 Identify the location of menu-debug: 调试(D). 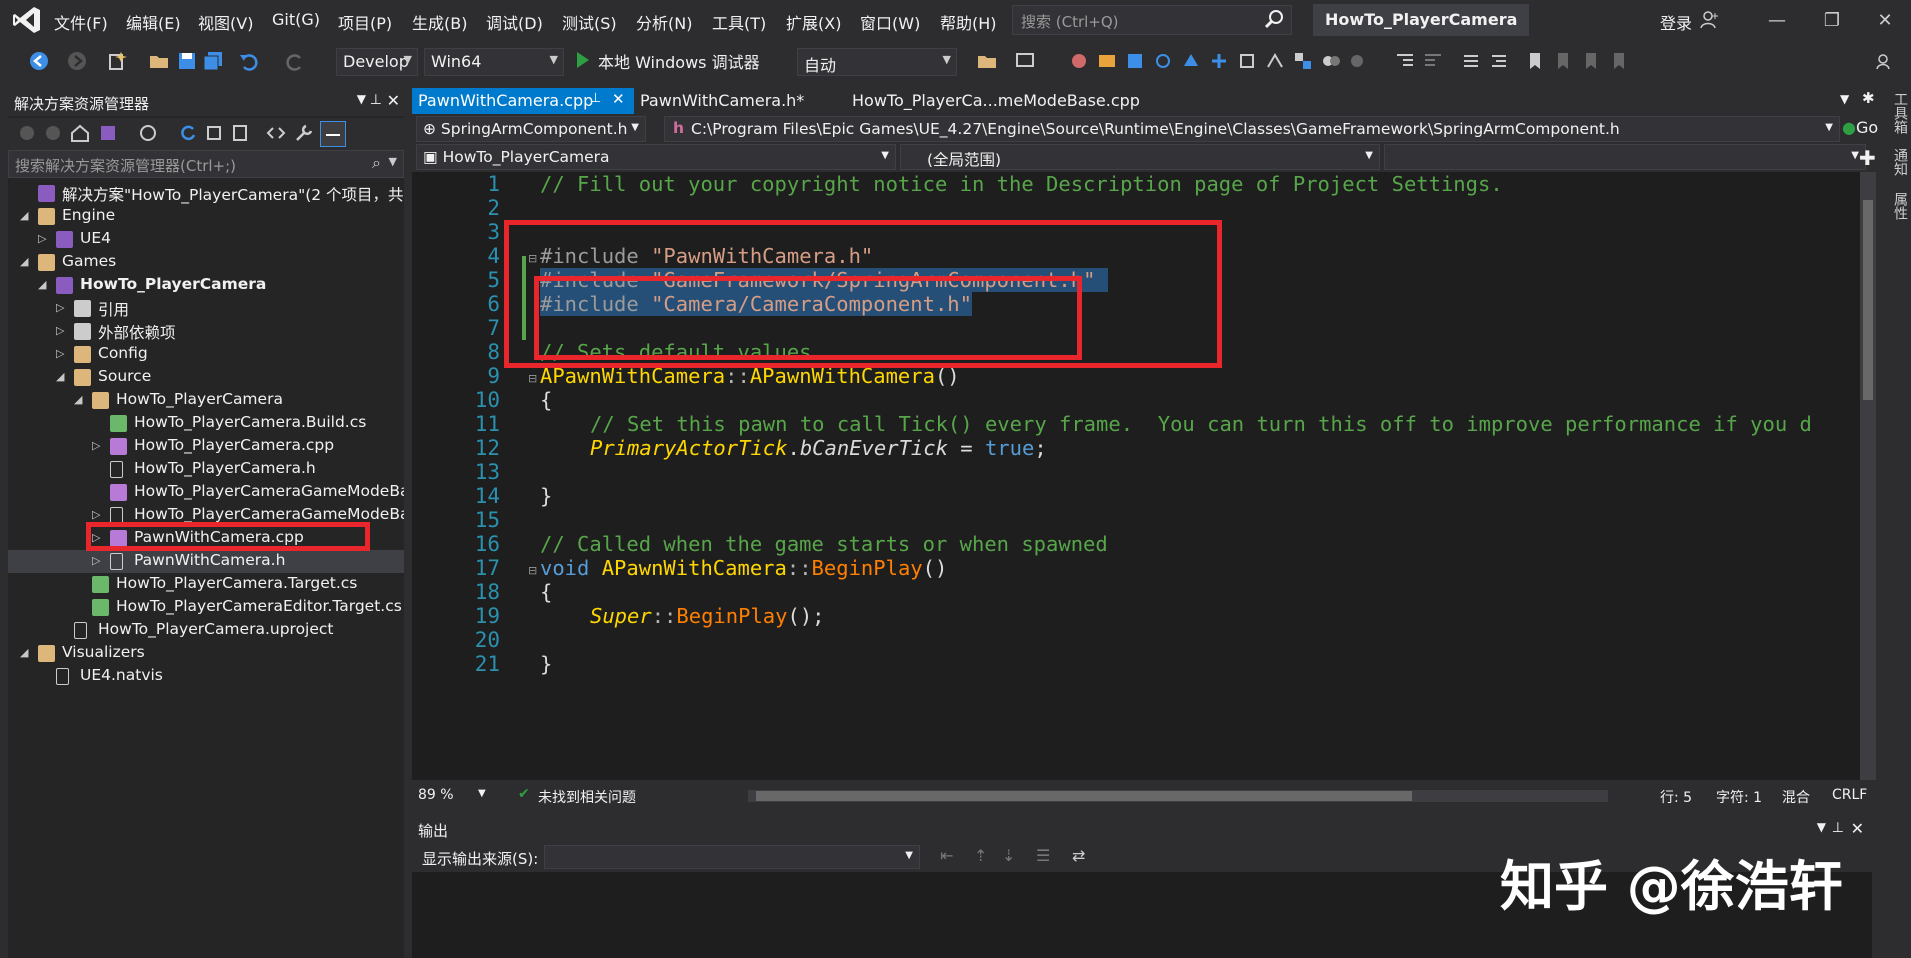
(514, 22).